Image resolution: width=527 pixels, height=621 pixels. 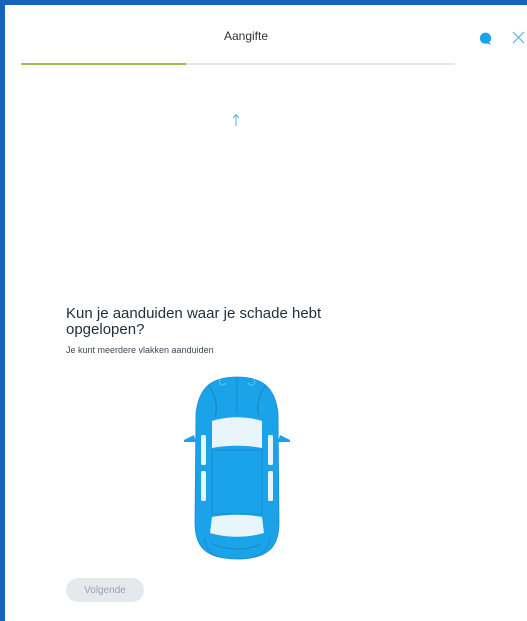 What do you see at coordinates (105, 590) in the screenshot?
I see `next-button: Volgende` at bounding box center [105, 590].